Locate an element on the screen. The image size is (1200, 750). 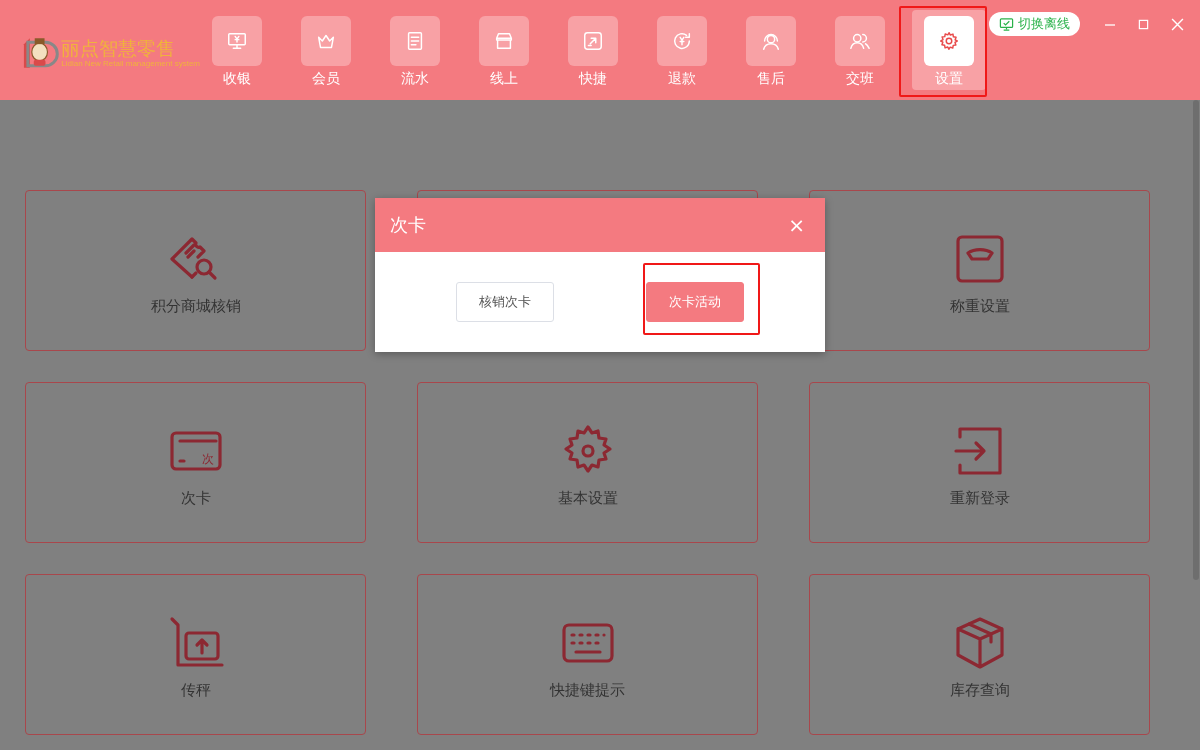
arrow-box-icon is located at coordinates (593, 41).